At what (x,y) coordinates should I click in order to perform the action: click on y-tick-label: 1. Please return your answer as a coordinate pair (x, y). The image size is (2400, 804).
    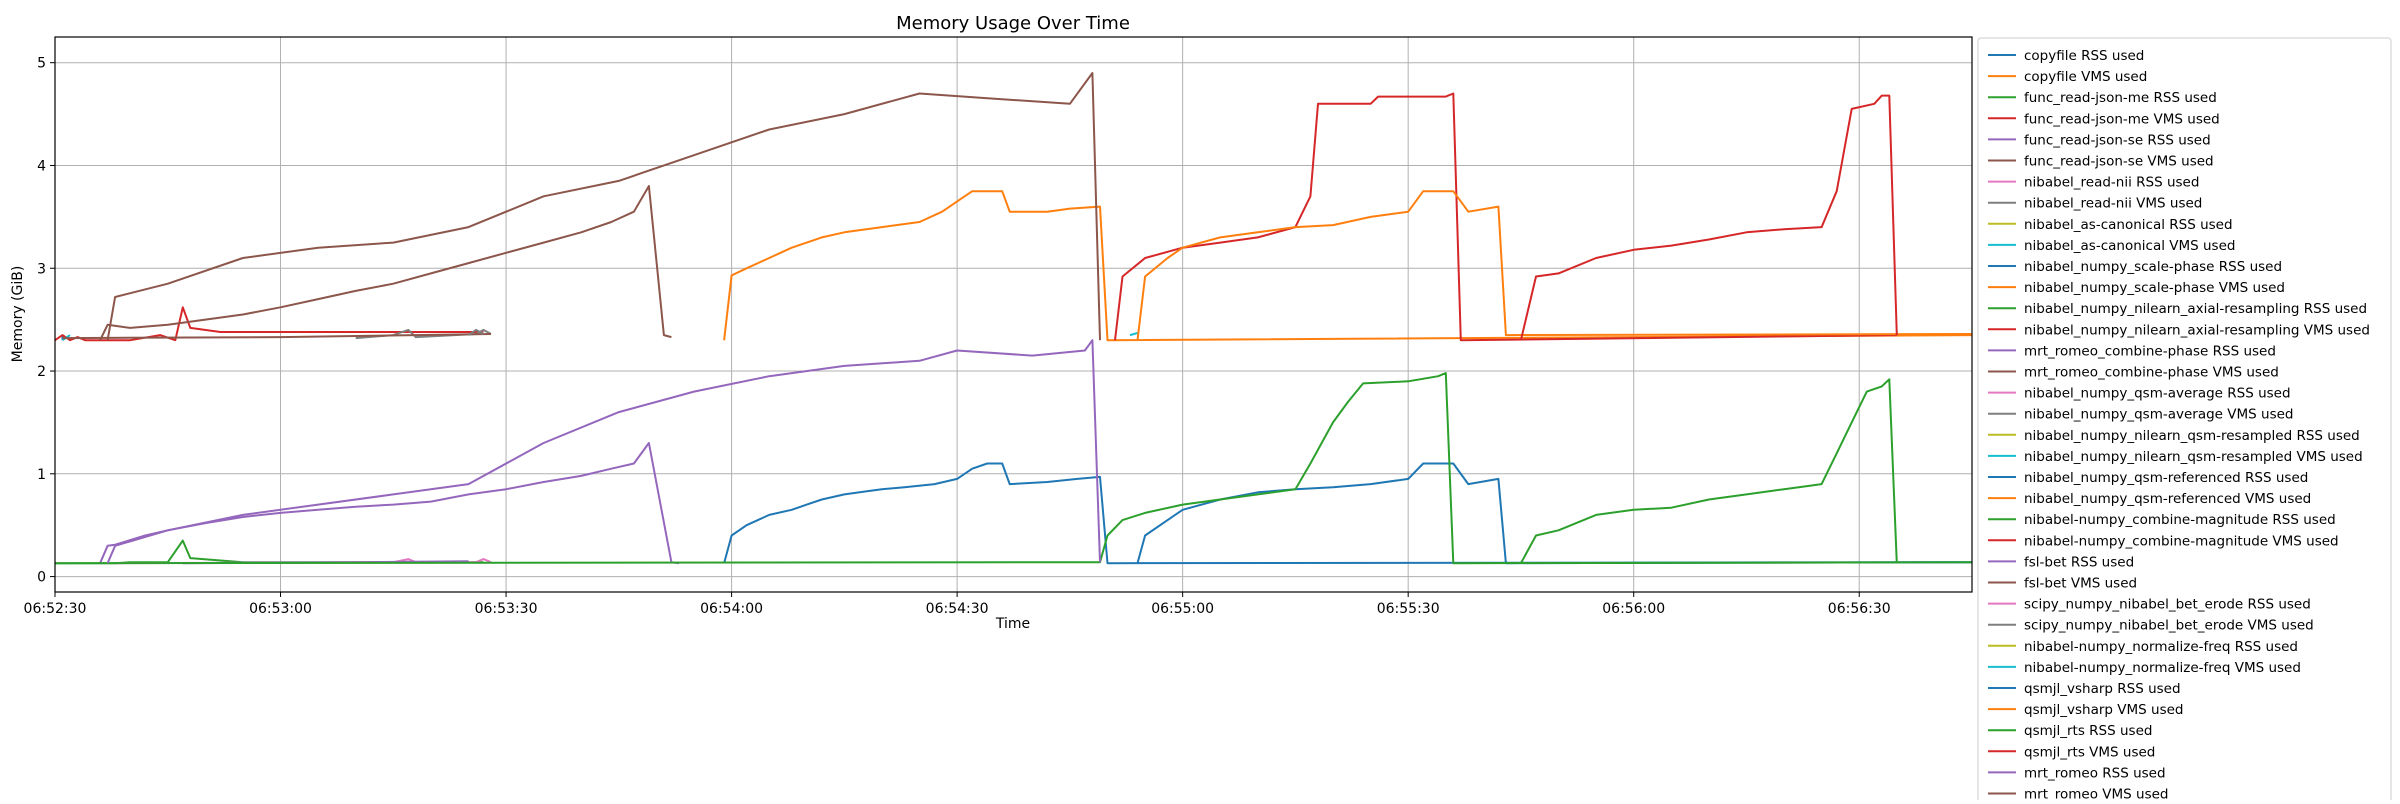
    Looking at the image, I should click on (41, 475).